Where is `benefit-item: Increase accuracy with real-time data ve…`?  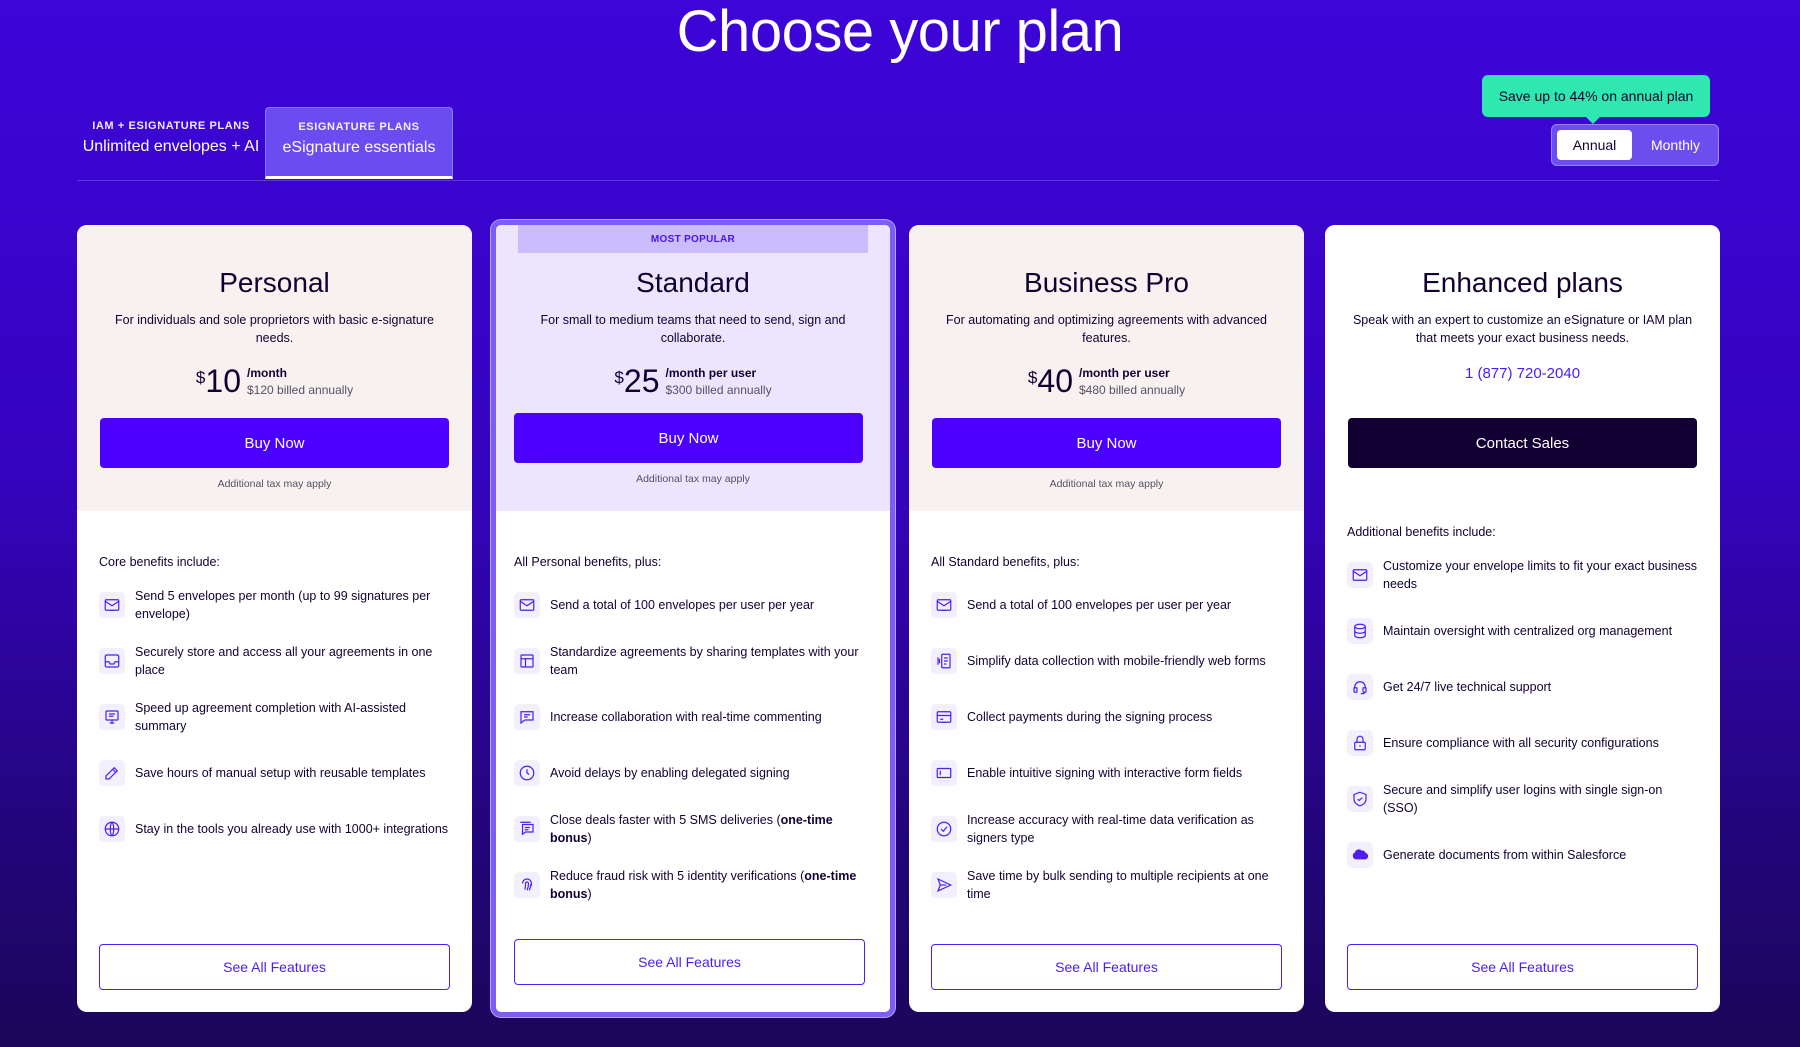 benefit-item: Increase accuracy with real-time data ve… is located at coordinates (1106, 829).